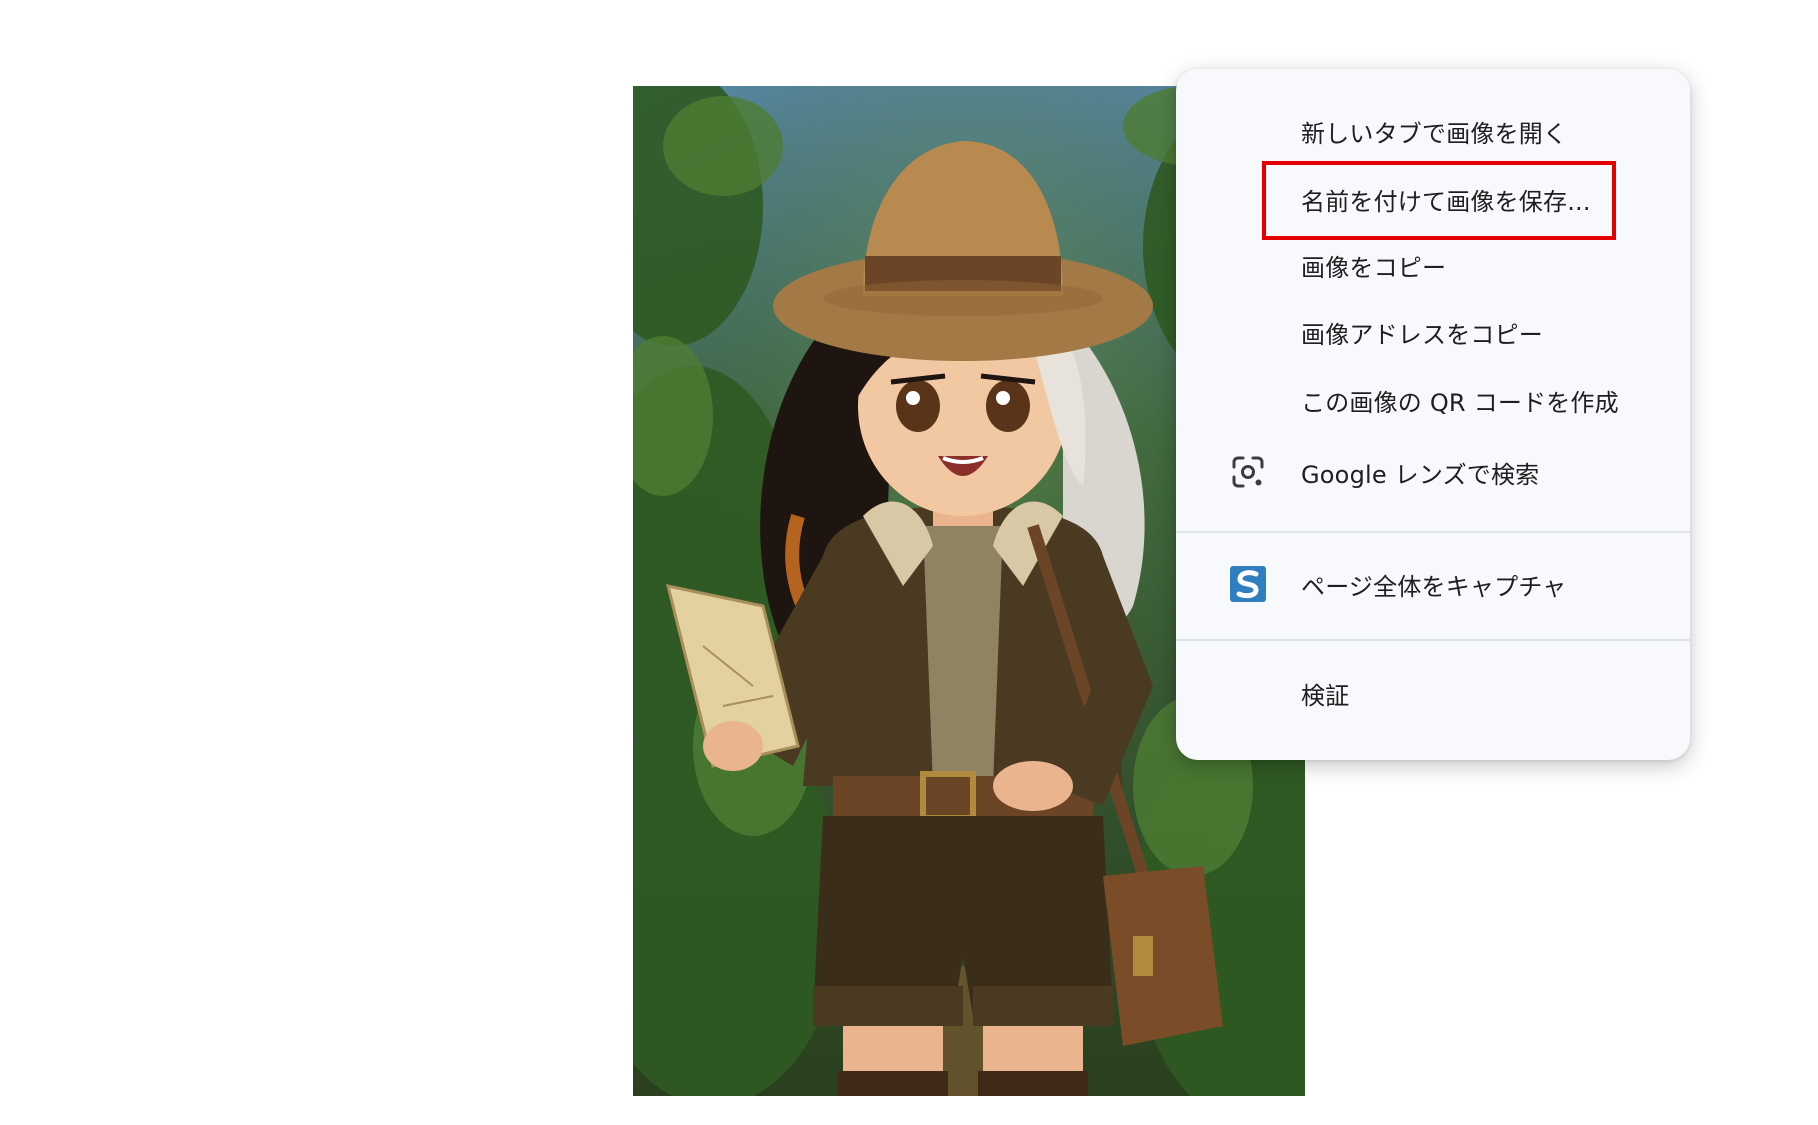  I want to click on menu-item-create-qr-code: この画像の QR コードを作成, so click(1433, 400).